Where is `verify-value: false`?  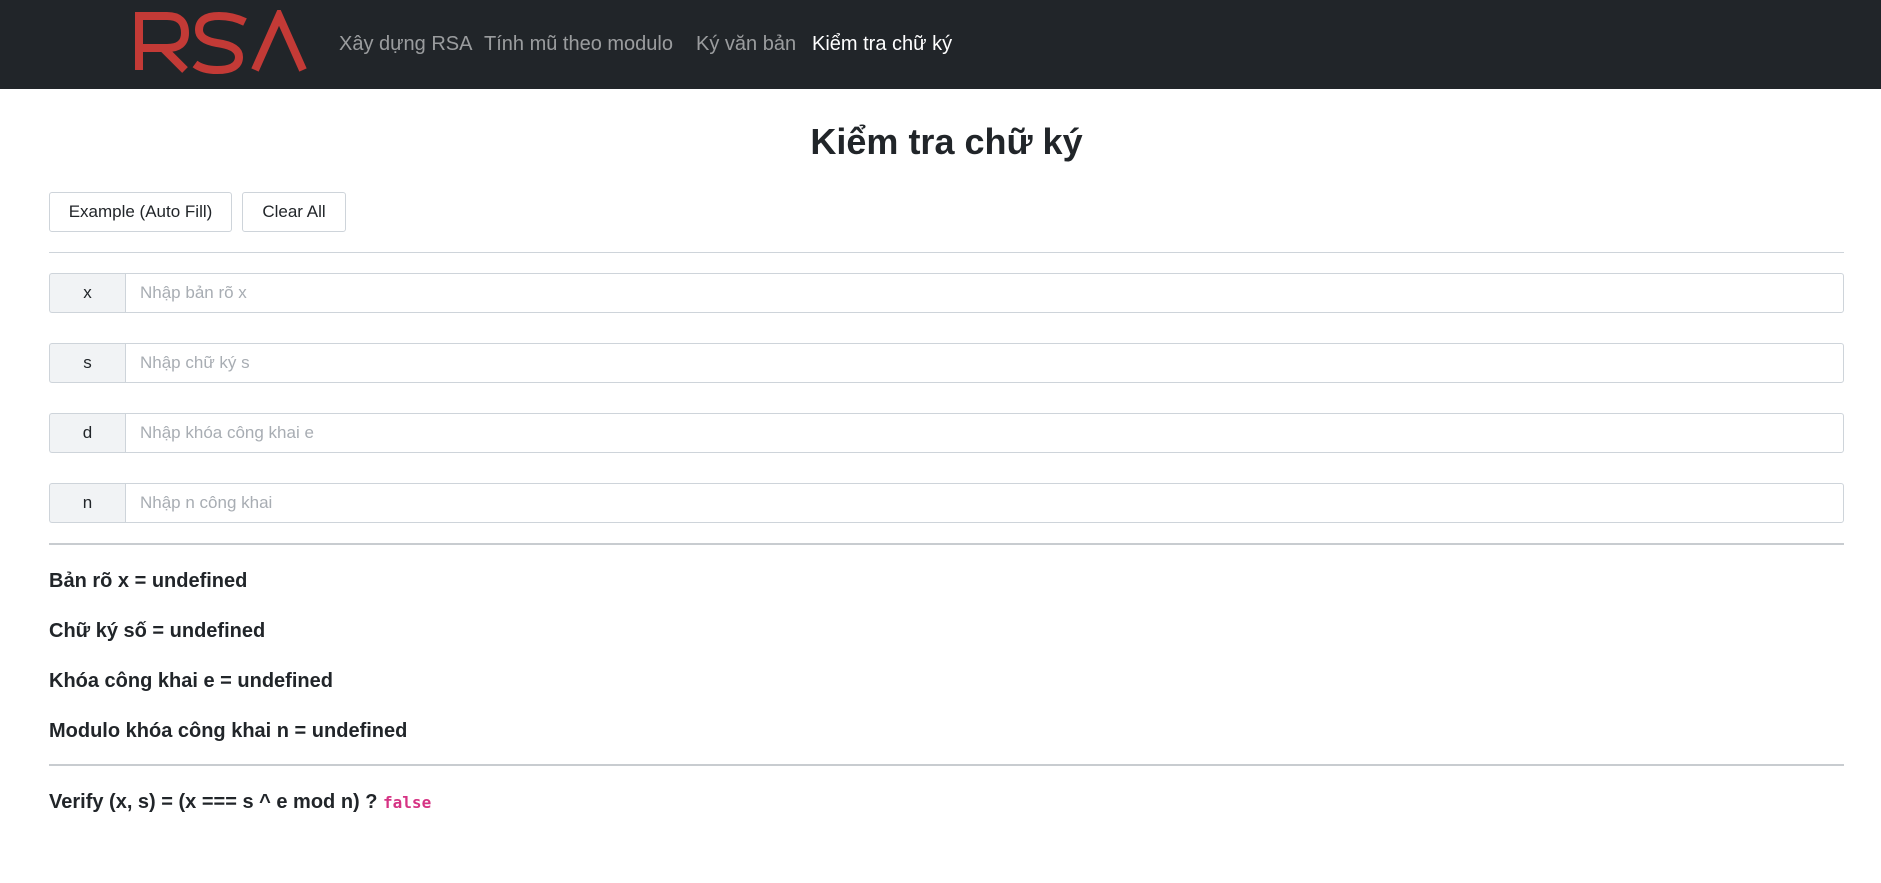
verify-value: false is located at coordinates (407, 802).